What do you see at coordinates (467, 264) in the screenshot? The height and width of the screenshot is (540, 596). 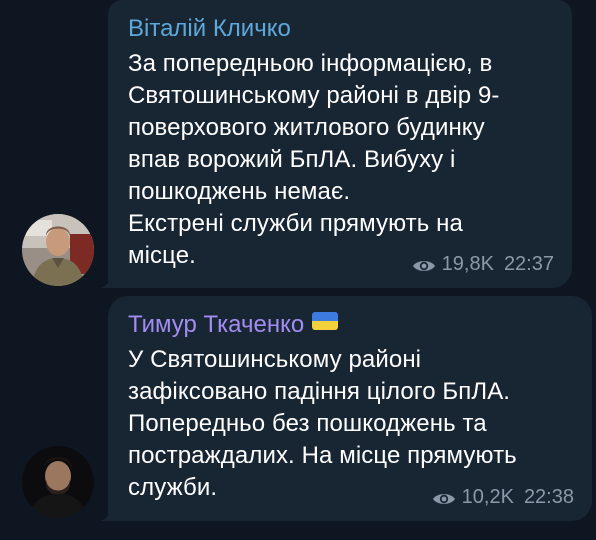 I see `view-count: 19,8K` at bounding box center [467, 264].